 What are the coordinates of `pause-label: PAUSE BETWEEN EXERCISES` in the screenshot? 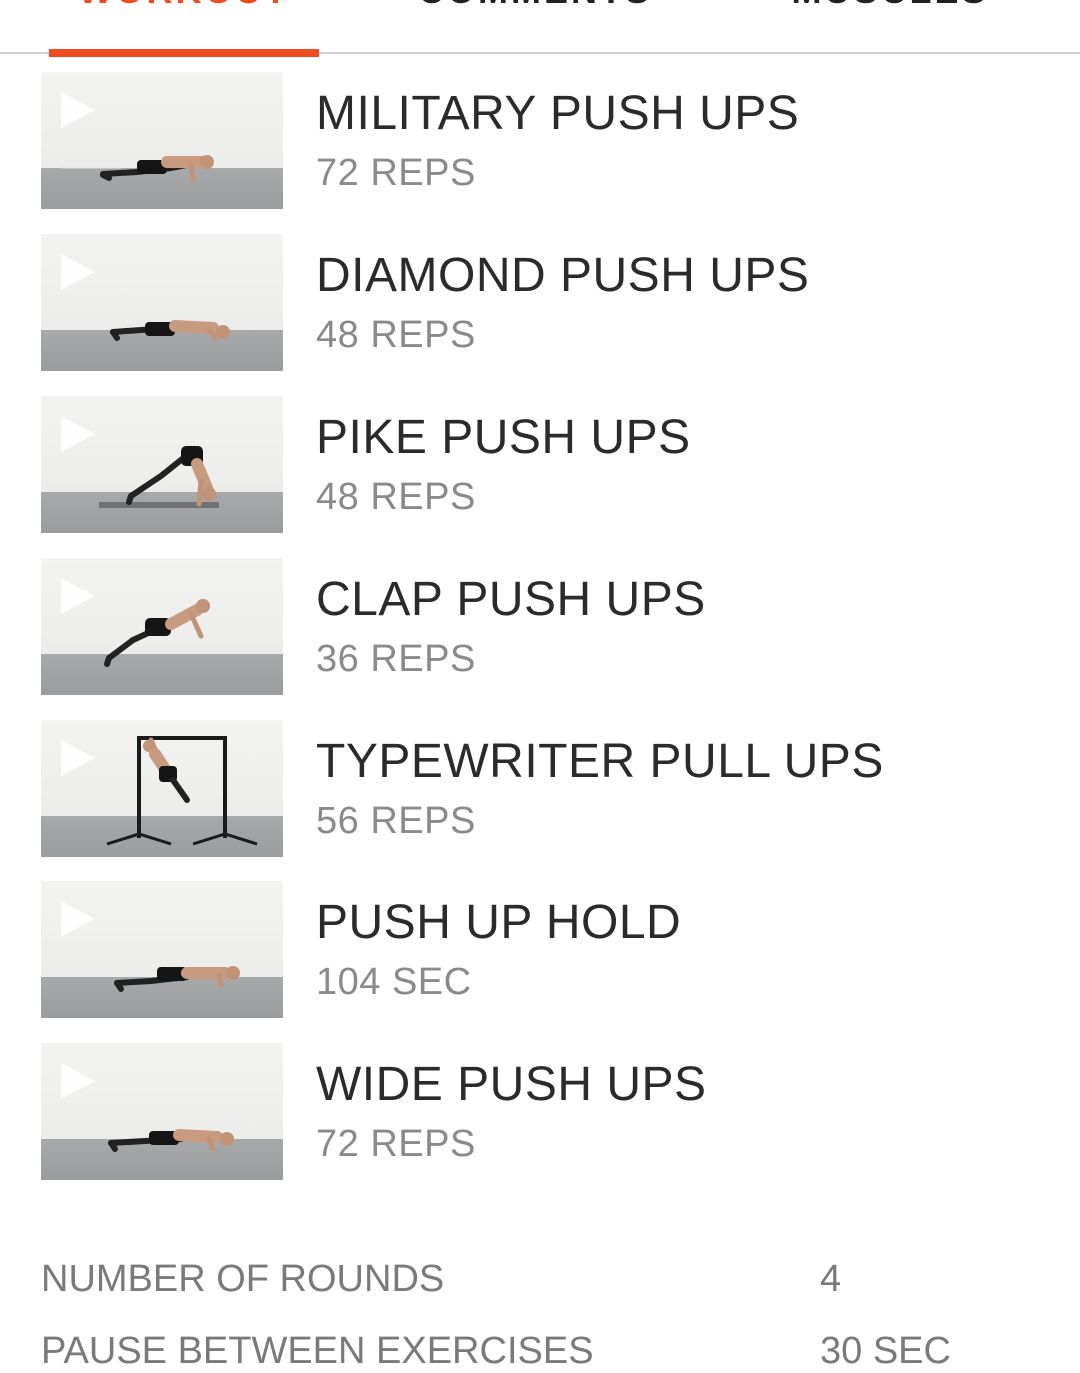 It's located at (317, 1351).